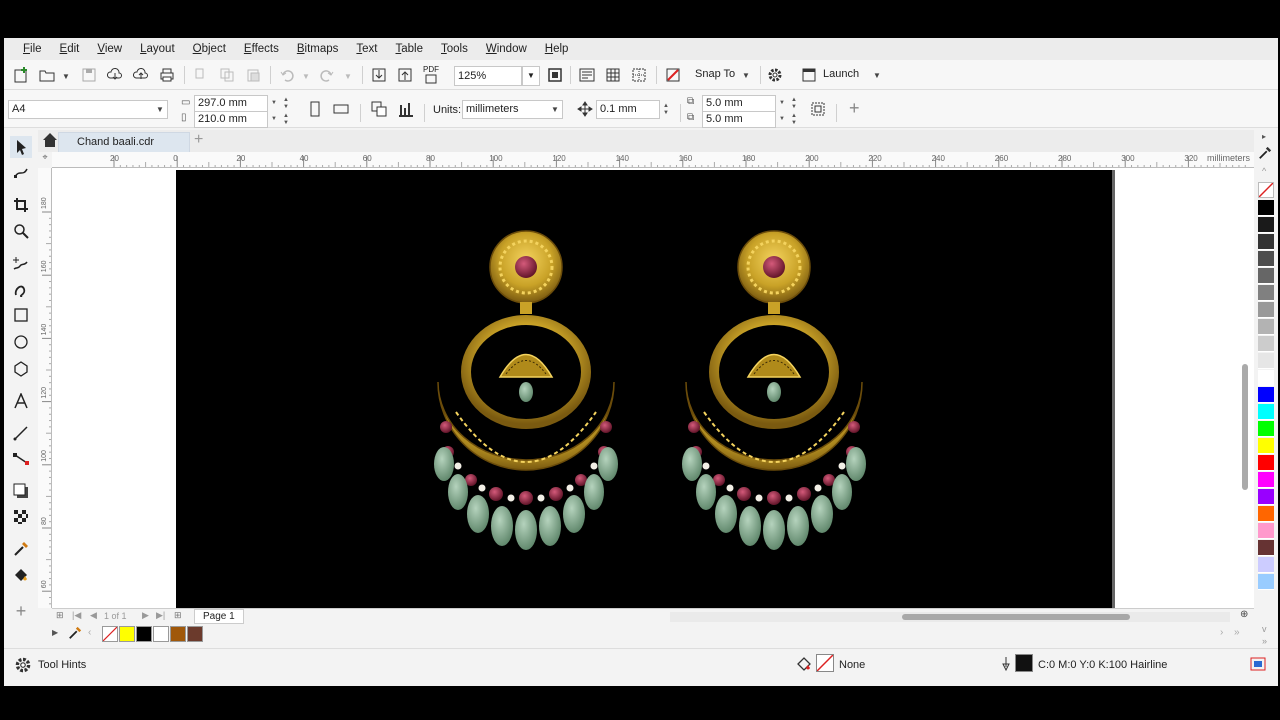  Describe the element at coordinates (55, 632) in the screenshot. I see `palette-expand-icon: ▶` at that location.